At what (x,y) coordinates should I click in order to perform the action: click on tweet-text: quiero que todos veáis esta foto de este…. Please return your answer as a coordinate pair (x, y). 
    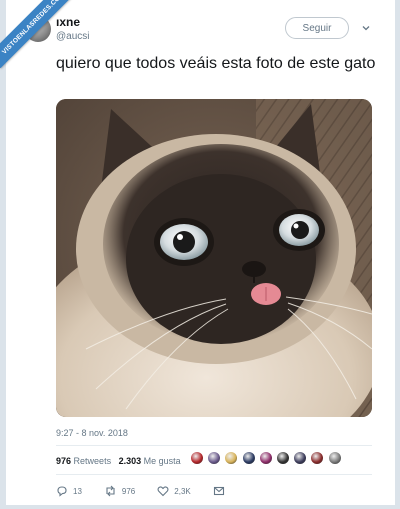
    Looking at the image, I should click on (216, 63).